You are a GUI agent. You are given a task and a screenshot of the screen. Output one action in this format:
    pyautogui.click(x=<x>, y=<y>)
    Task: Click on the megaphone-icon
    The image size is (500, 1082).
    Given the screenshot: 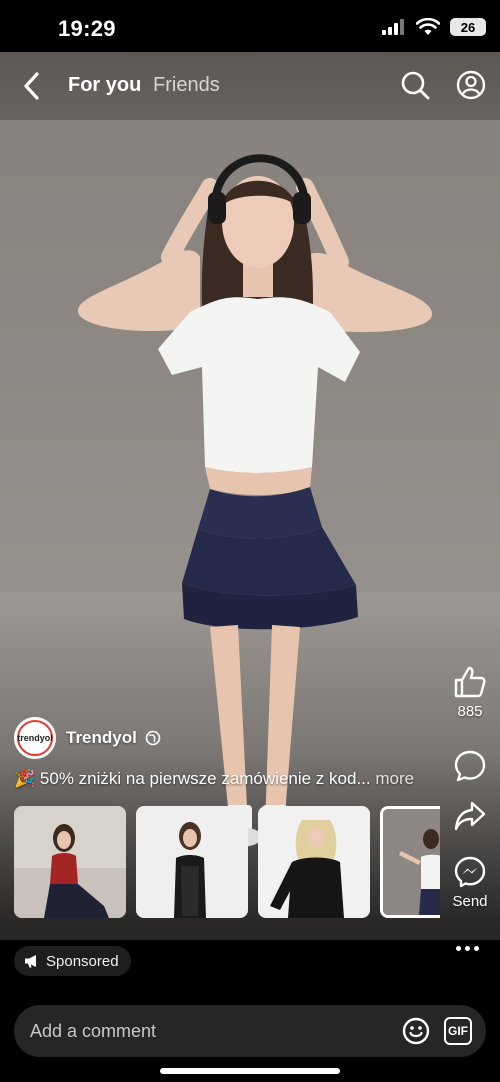 What is the action you would take?
    pyautogui.click(x=30, y=961)
    